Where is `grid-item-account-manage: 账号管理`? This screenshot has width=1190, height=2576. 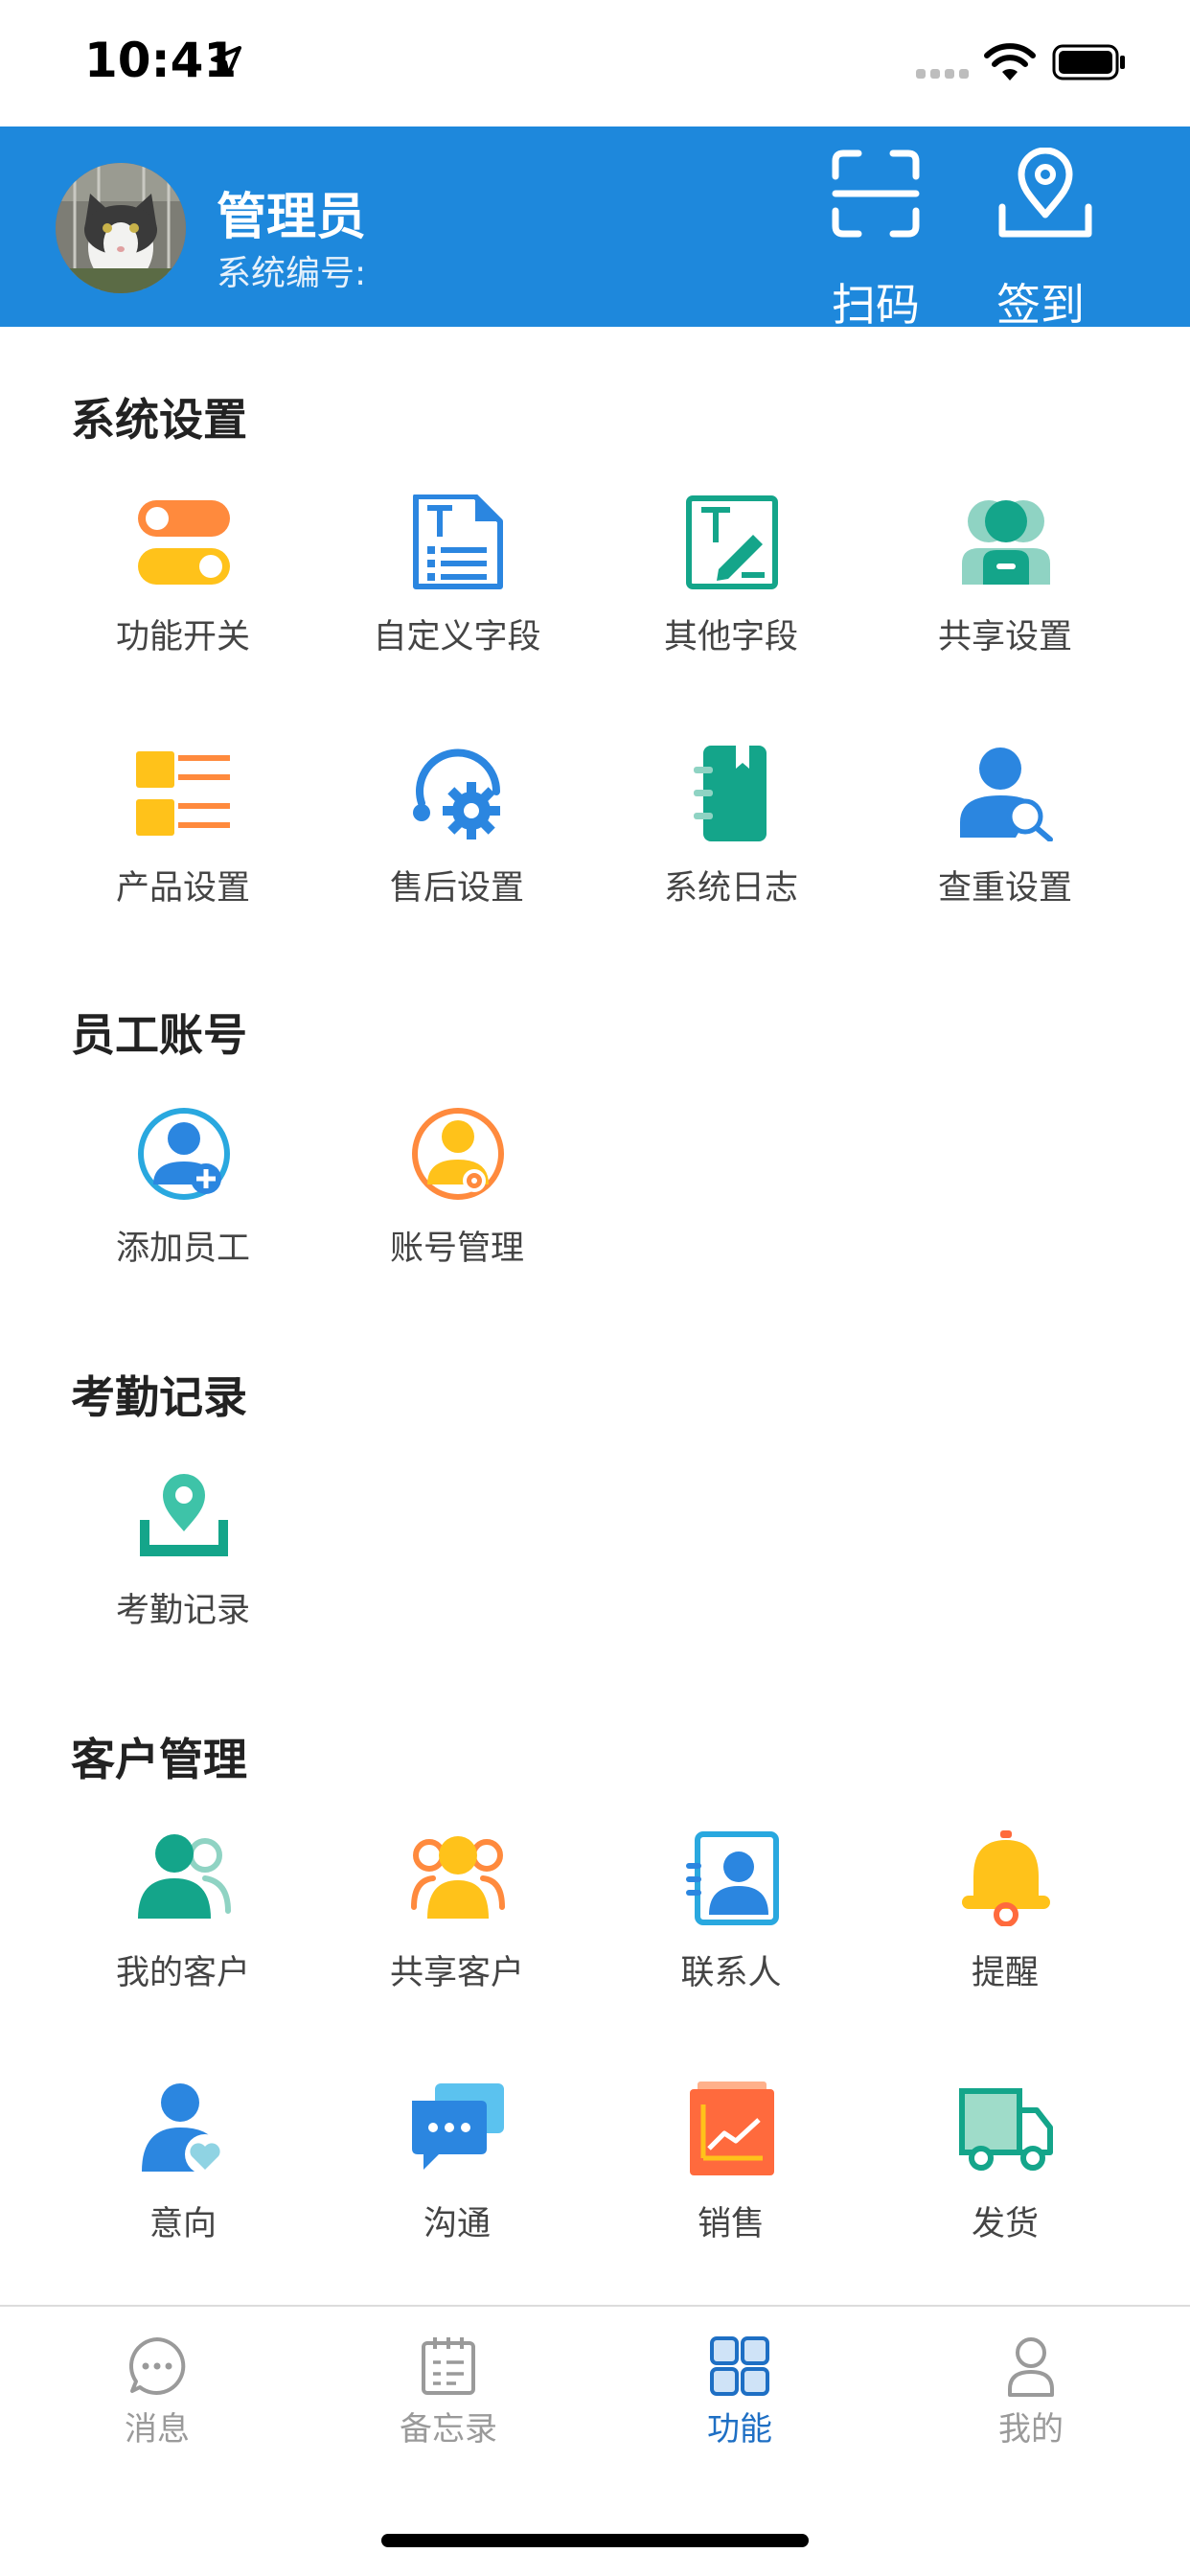 grid-item-account-manage: 账号管理 is located at coordinates (457, 1202).